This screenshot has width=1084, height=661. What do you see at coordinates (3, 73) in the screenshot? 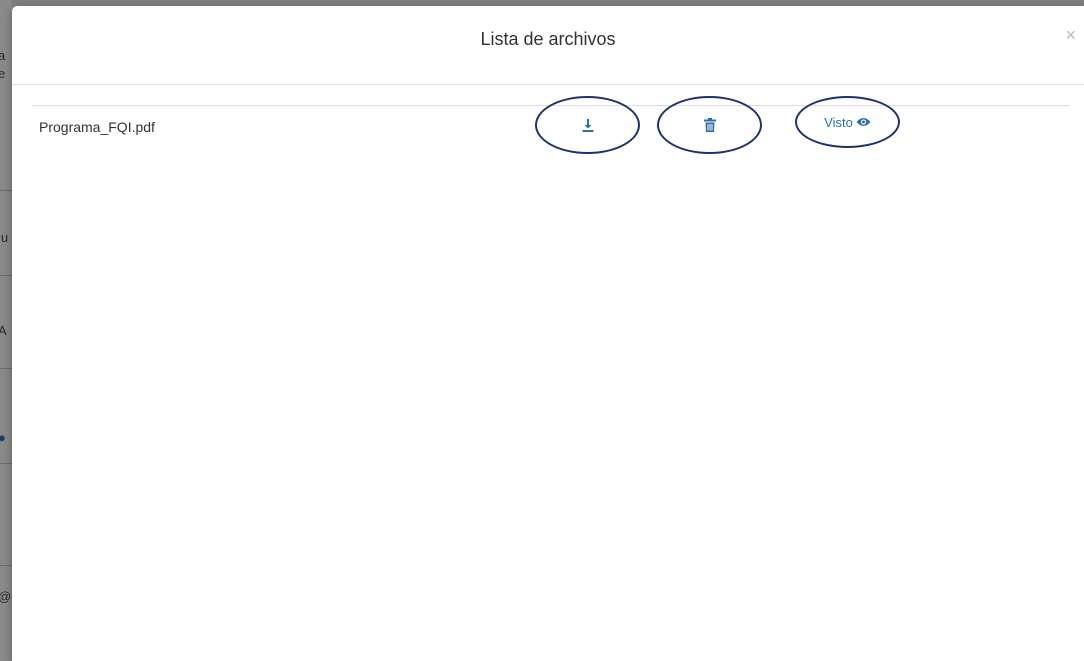
I see `background-text-fragment: e` at bounding box center [3, 73].